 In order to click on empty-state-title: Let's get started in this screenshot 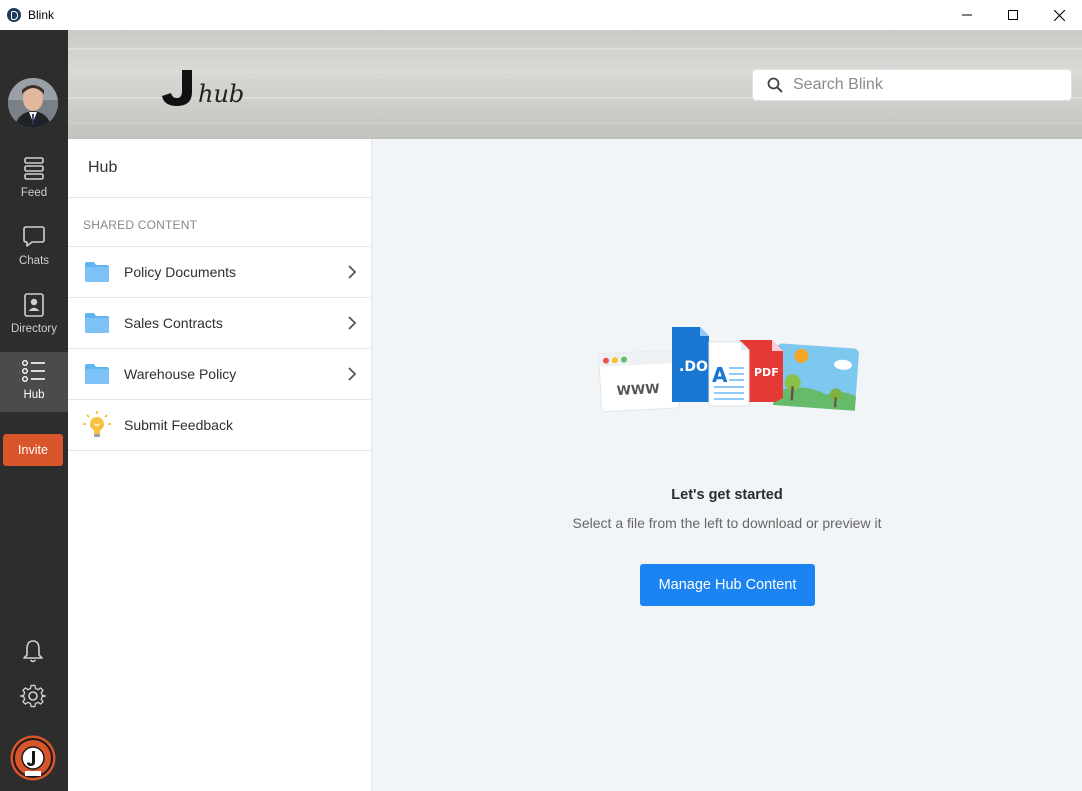, I will do `click(727, 495)`.